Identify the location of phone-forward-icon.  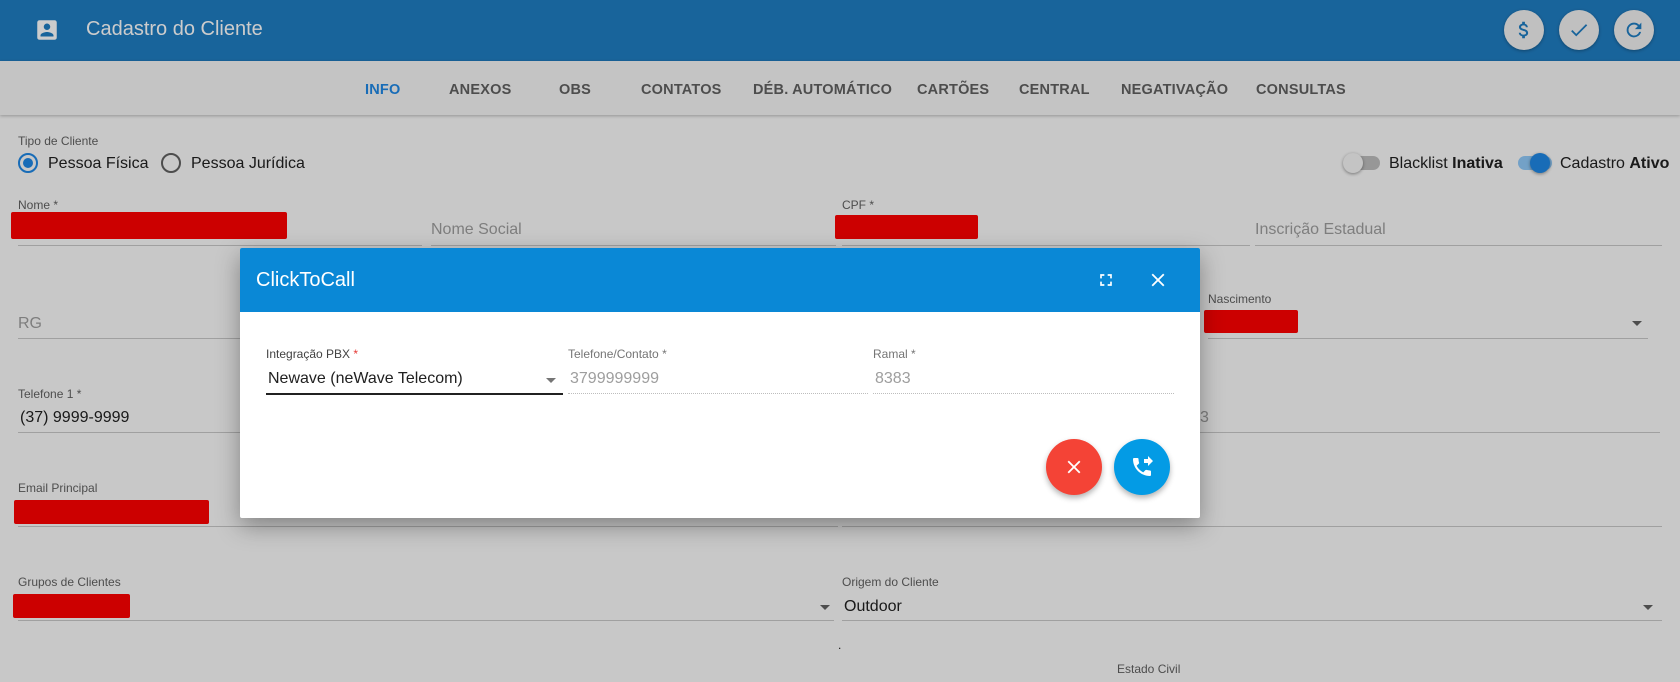
(1143, 466).